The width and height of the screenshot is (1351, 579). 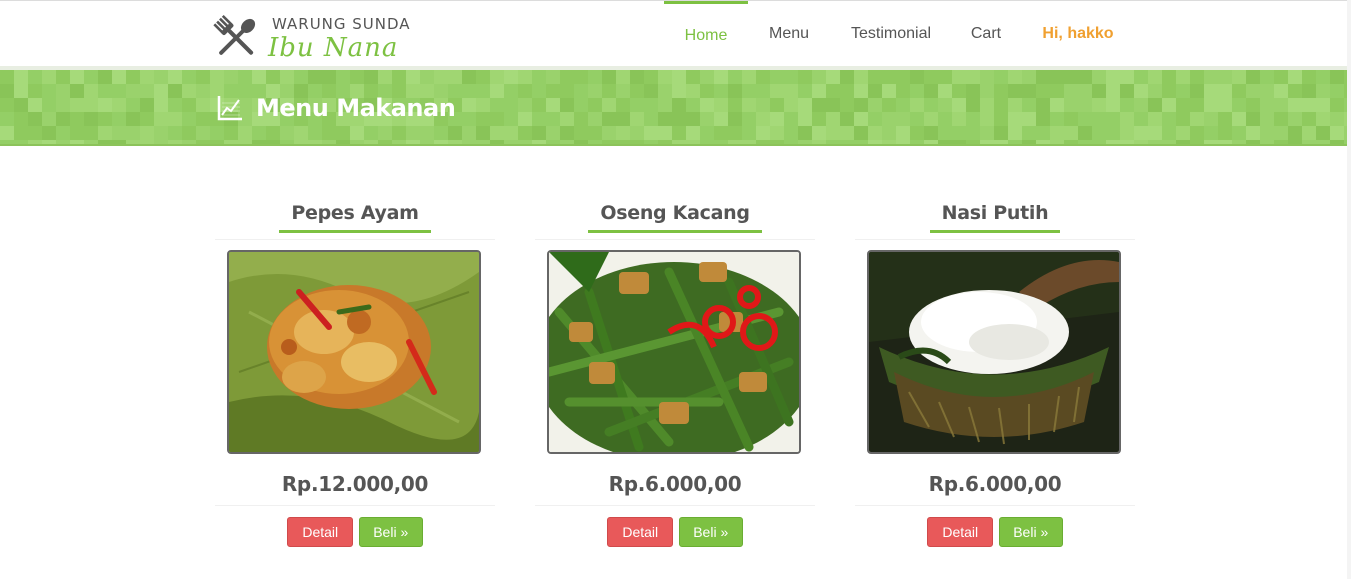 I want to click on nav-menu: Menu, so click(x=789, y=33).